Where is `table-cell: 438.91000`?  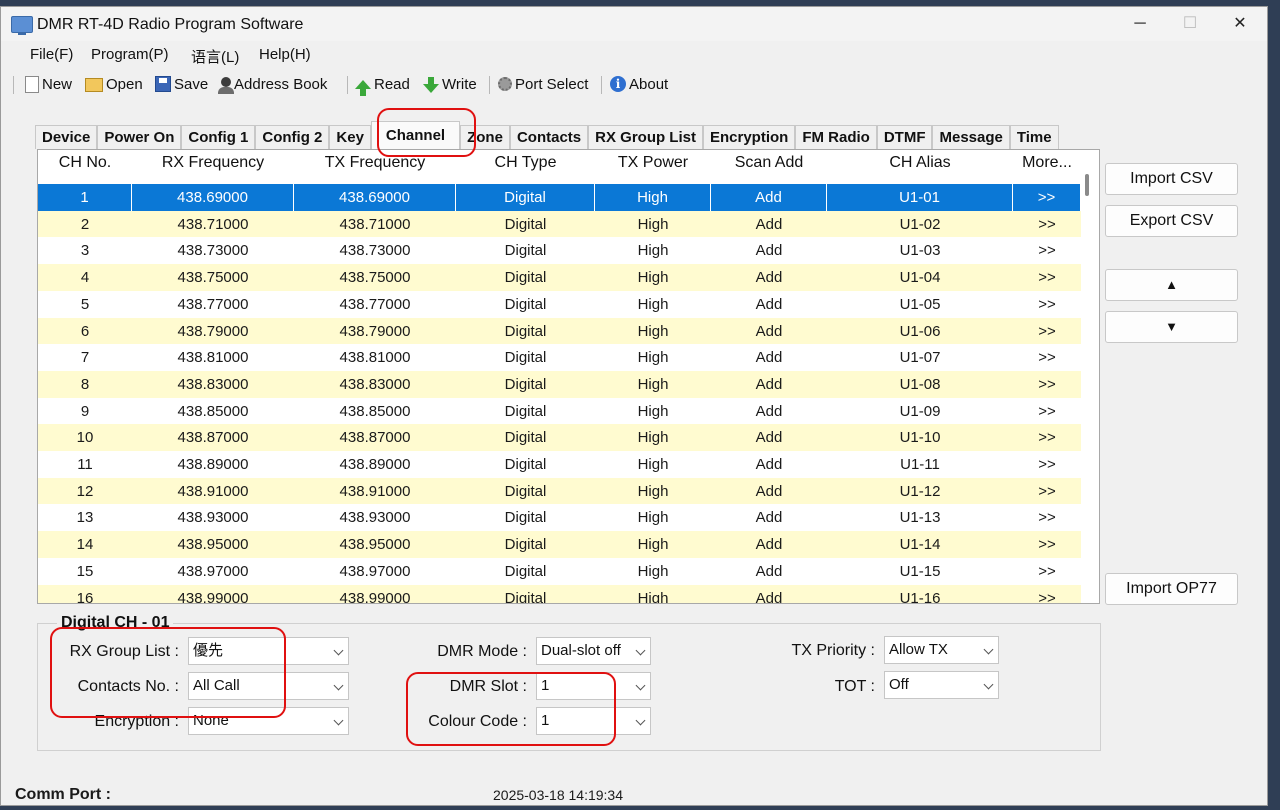 table-cell: 438.91000 is located at coordinates (375, 491).